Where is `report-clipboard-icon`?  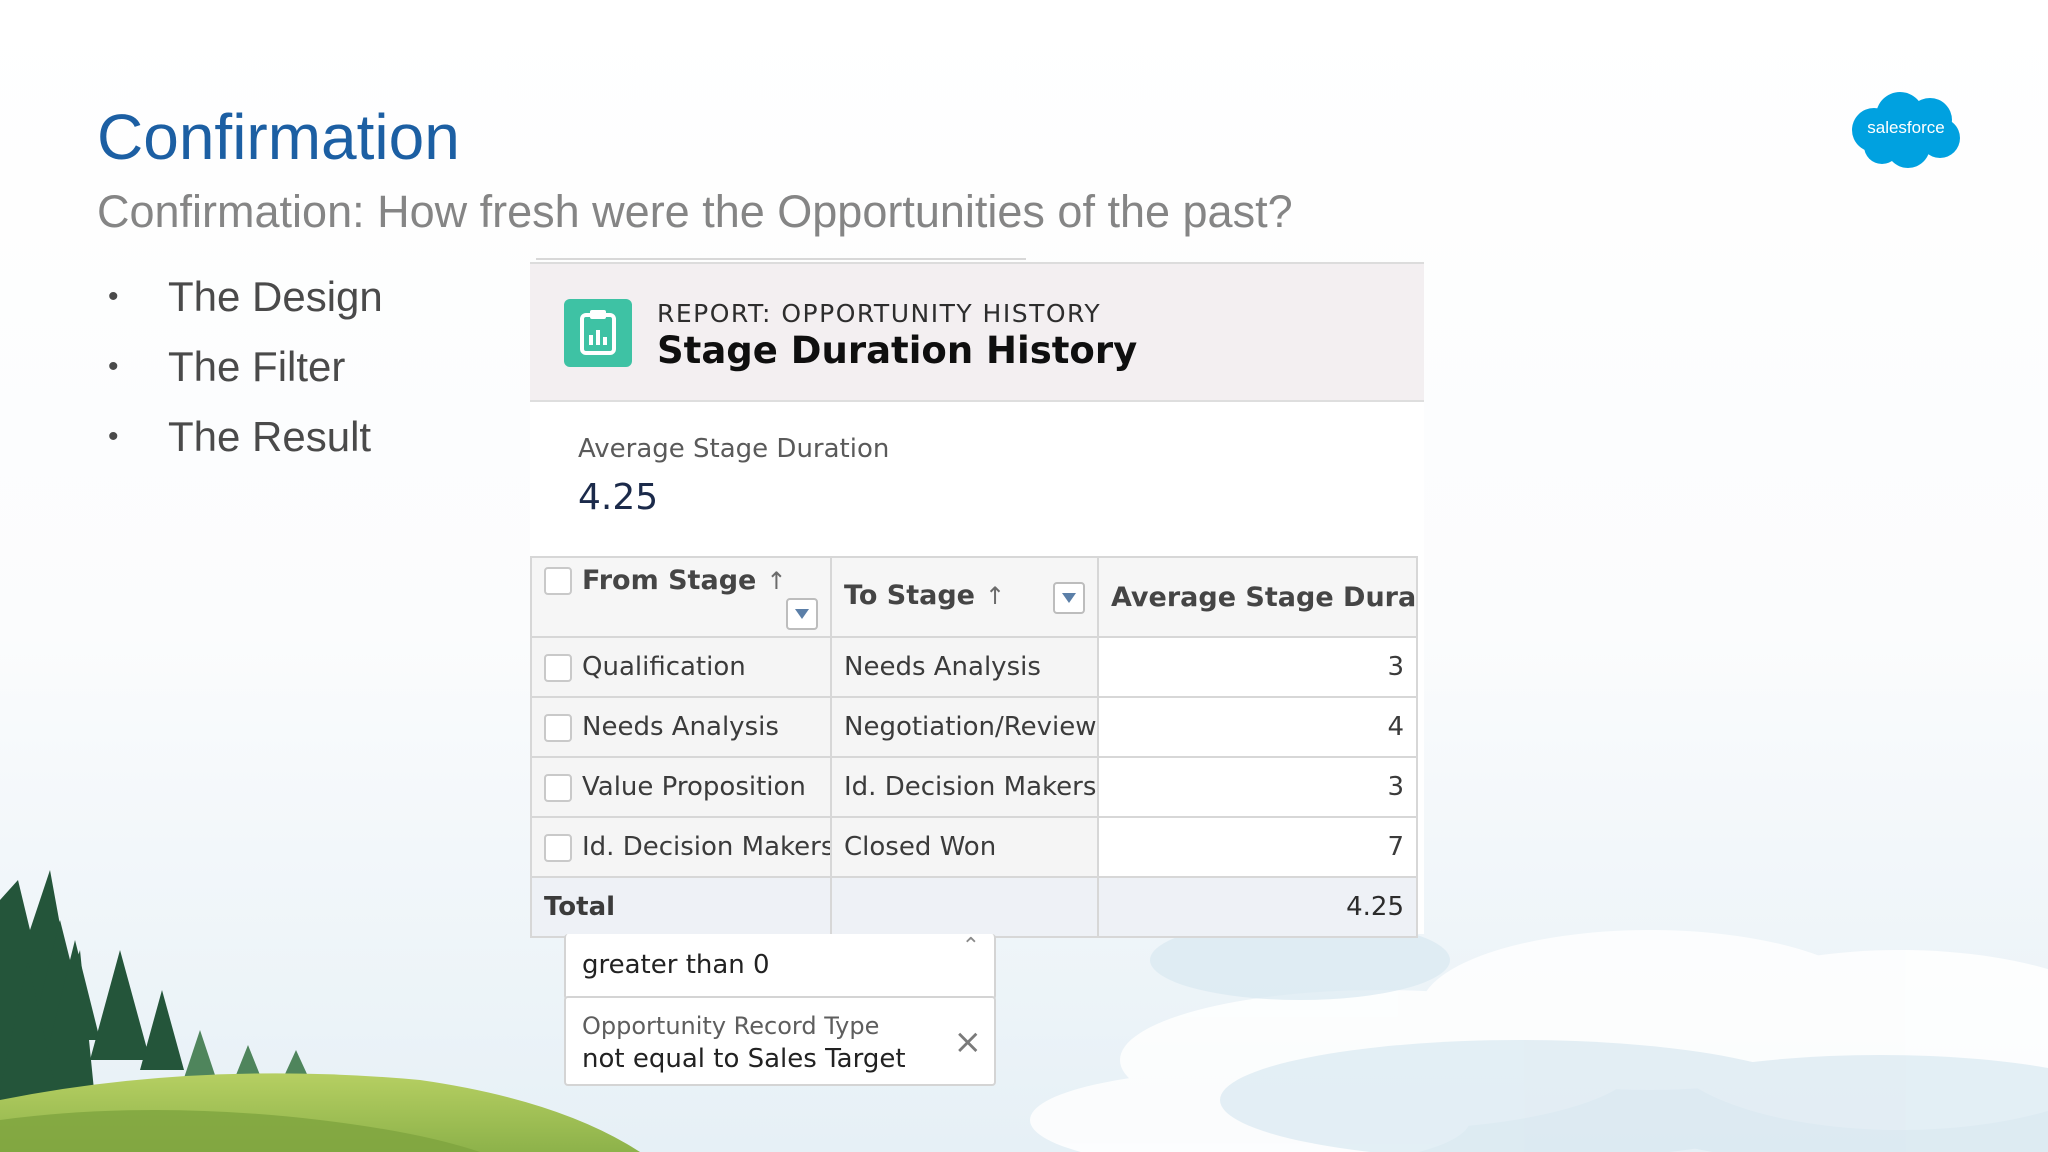 report-clipboard-icon is located at coordinates (598, 333).